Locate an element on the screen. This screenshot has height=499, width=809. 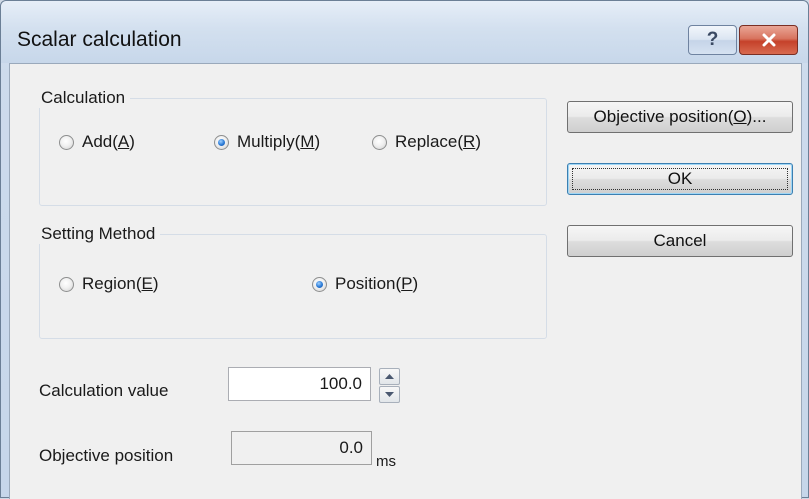
close-button is located at coordinates (768, 40).